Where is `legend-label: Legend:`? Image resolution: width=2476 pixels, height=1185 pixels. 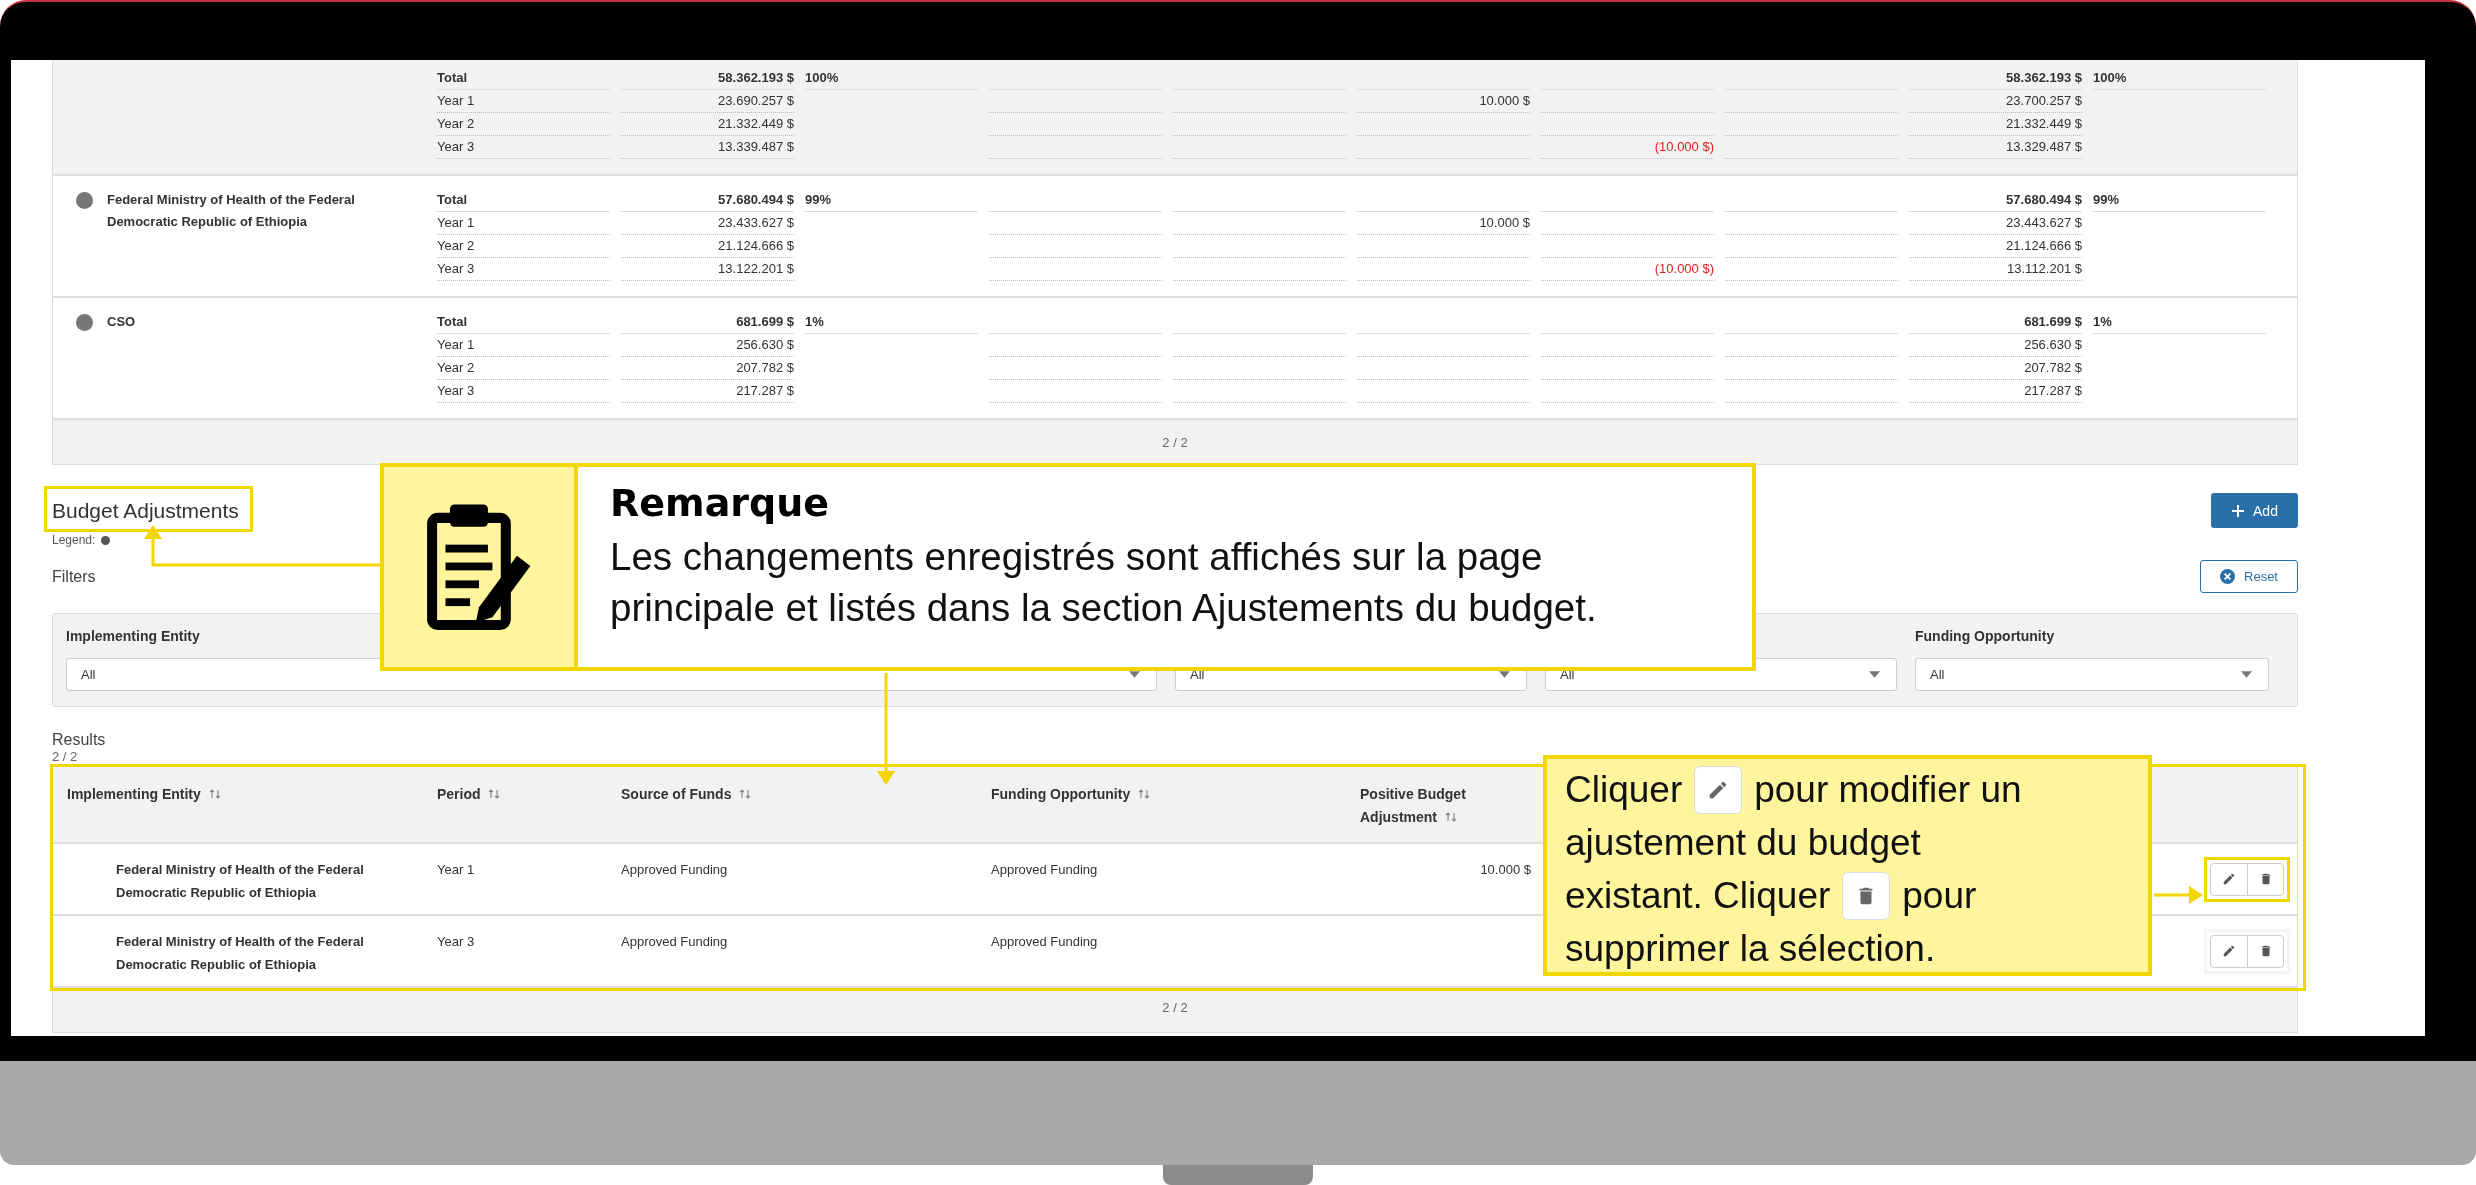 legend-label: Legend: is located at coordinates (74, 540).